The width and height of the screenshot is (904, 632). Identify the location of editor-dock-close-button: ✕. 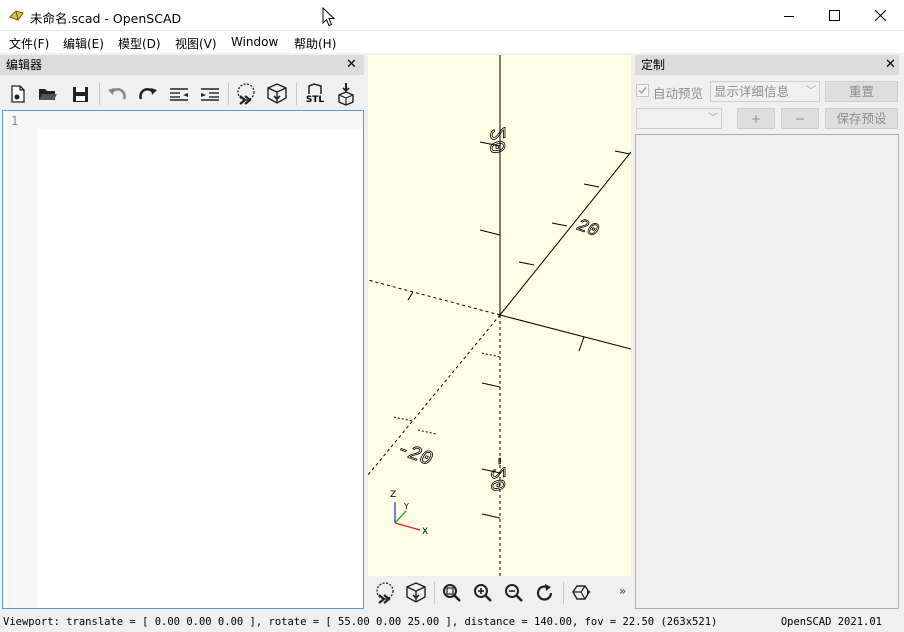
(351, 65).